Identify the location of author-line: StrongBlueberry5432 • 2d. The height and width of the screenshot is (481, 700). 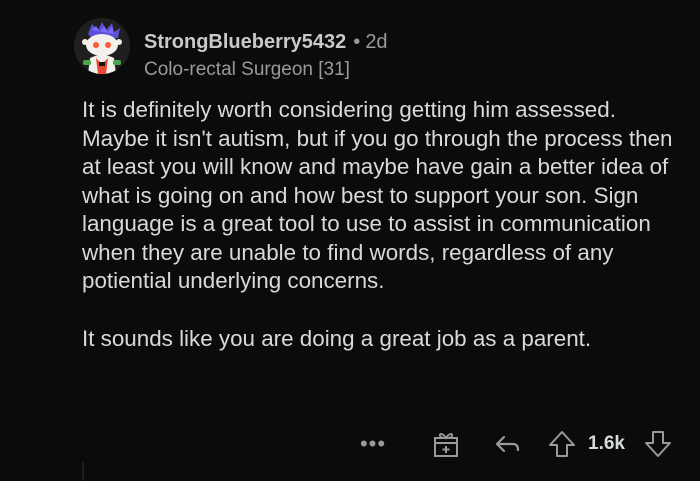
(266, 42).